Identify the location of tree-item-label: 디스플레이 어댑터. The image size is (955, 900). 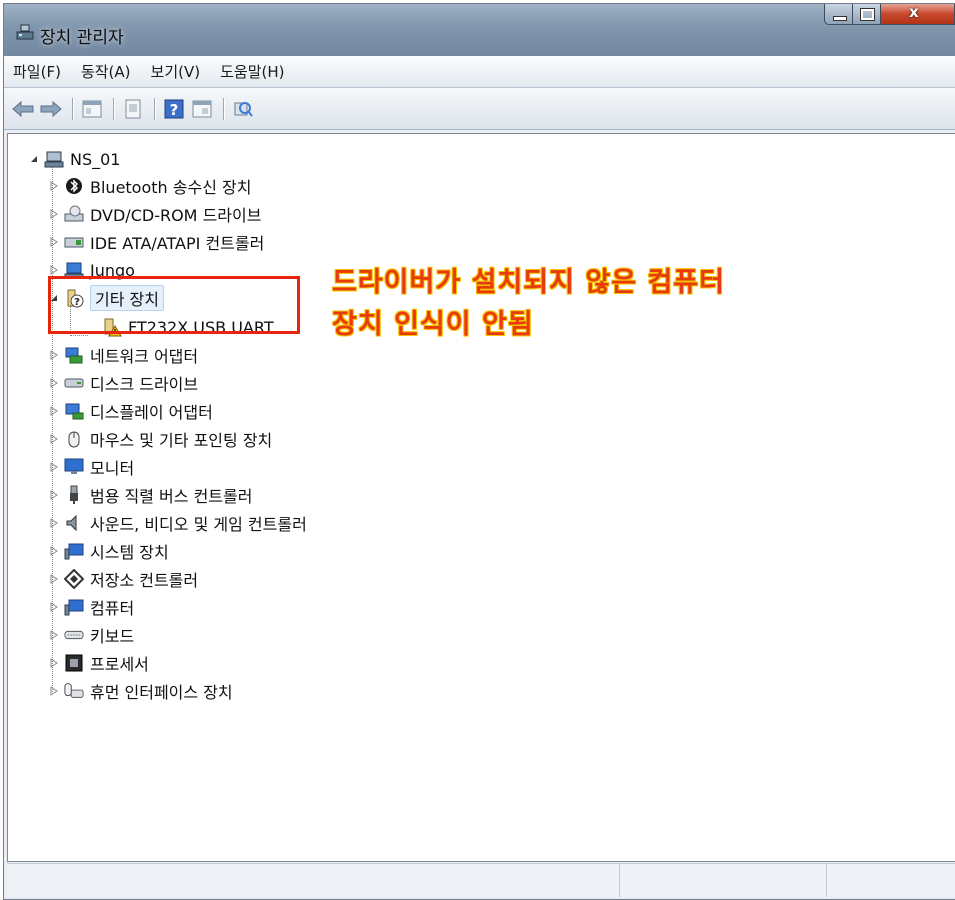
(151, 412).